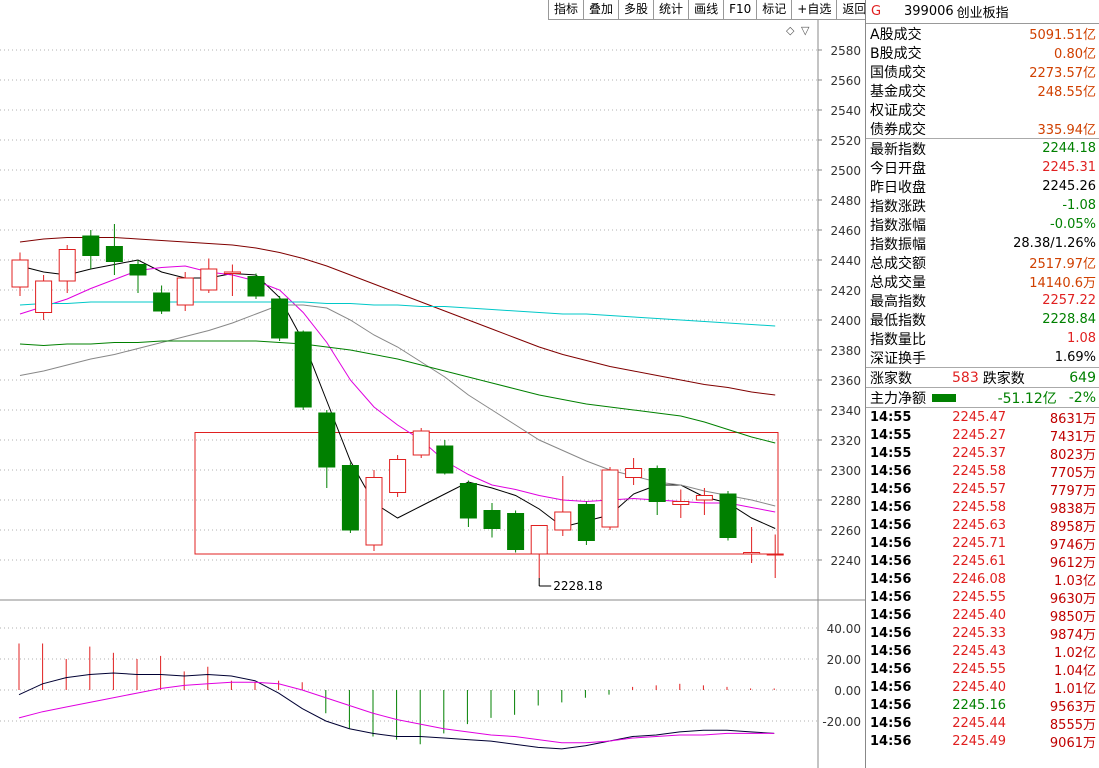  I want to click on y-tick-label: 2560, so click(845, 81).